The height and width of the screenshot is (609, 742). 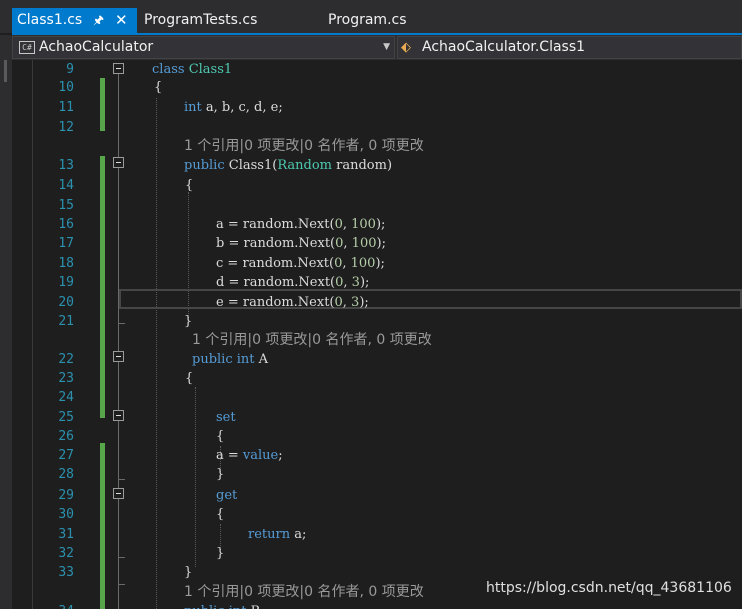 What do you see at coordinates (406, 47) in the screenshot?
I see `class-icon: ⬖` at bounding box center [406, 47].